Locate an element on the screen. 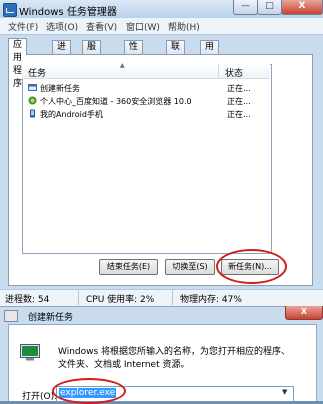 This screenshot has width=323, height=404. annotation-circle-new-task is located at coordinates (251, 266).